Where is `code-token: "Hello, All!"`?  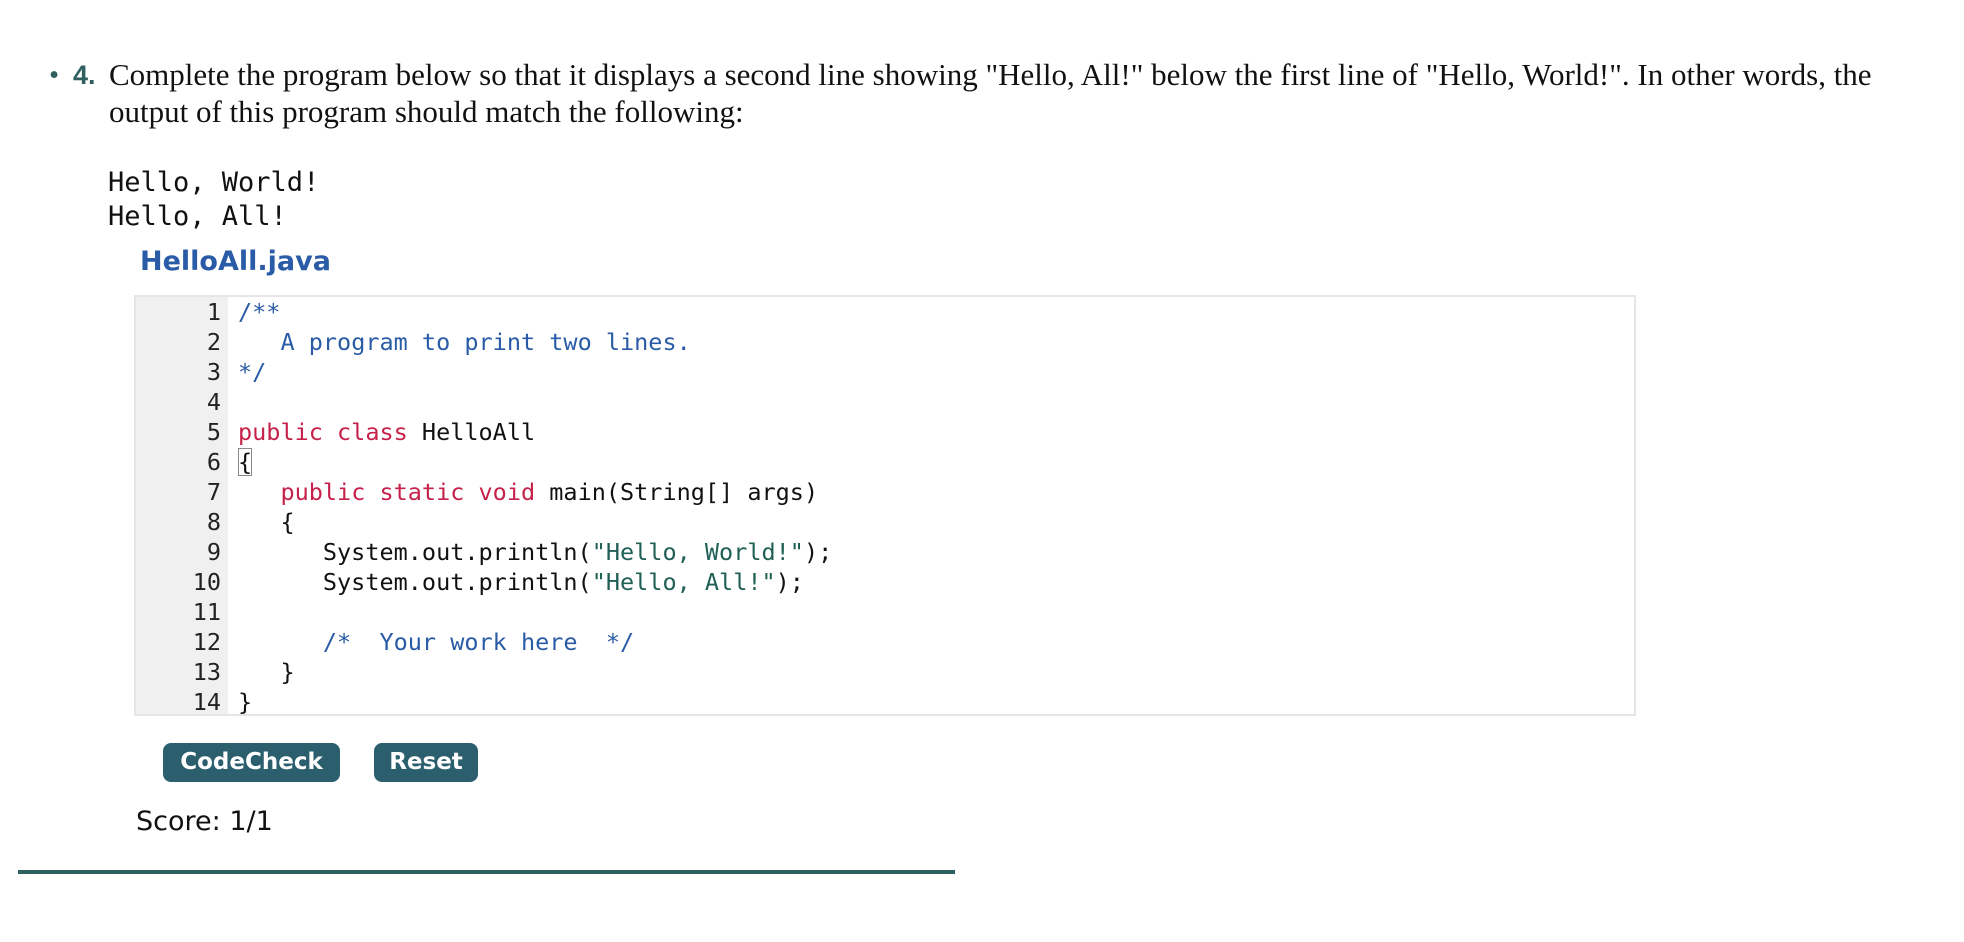 code-token: "Hello, All!" is located at coordinates (683, 582).